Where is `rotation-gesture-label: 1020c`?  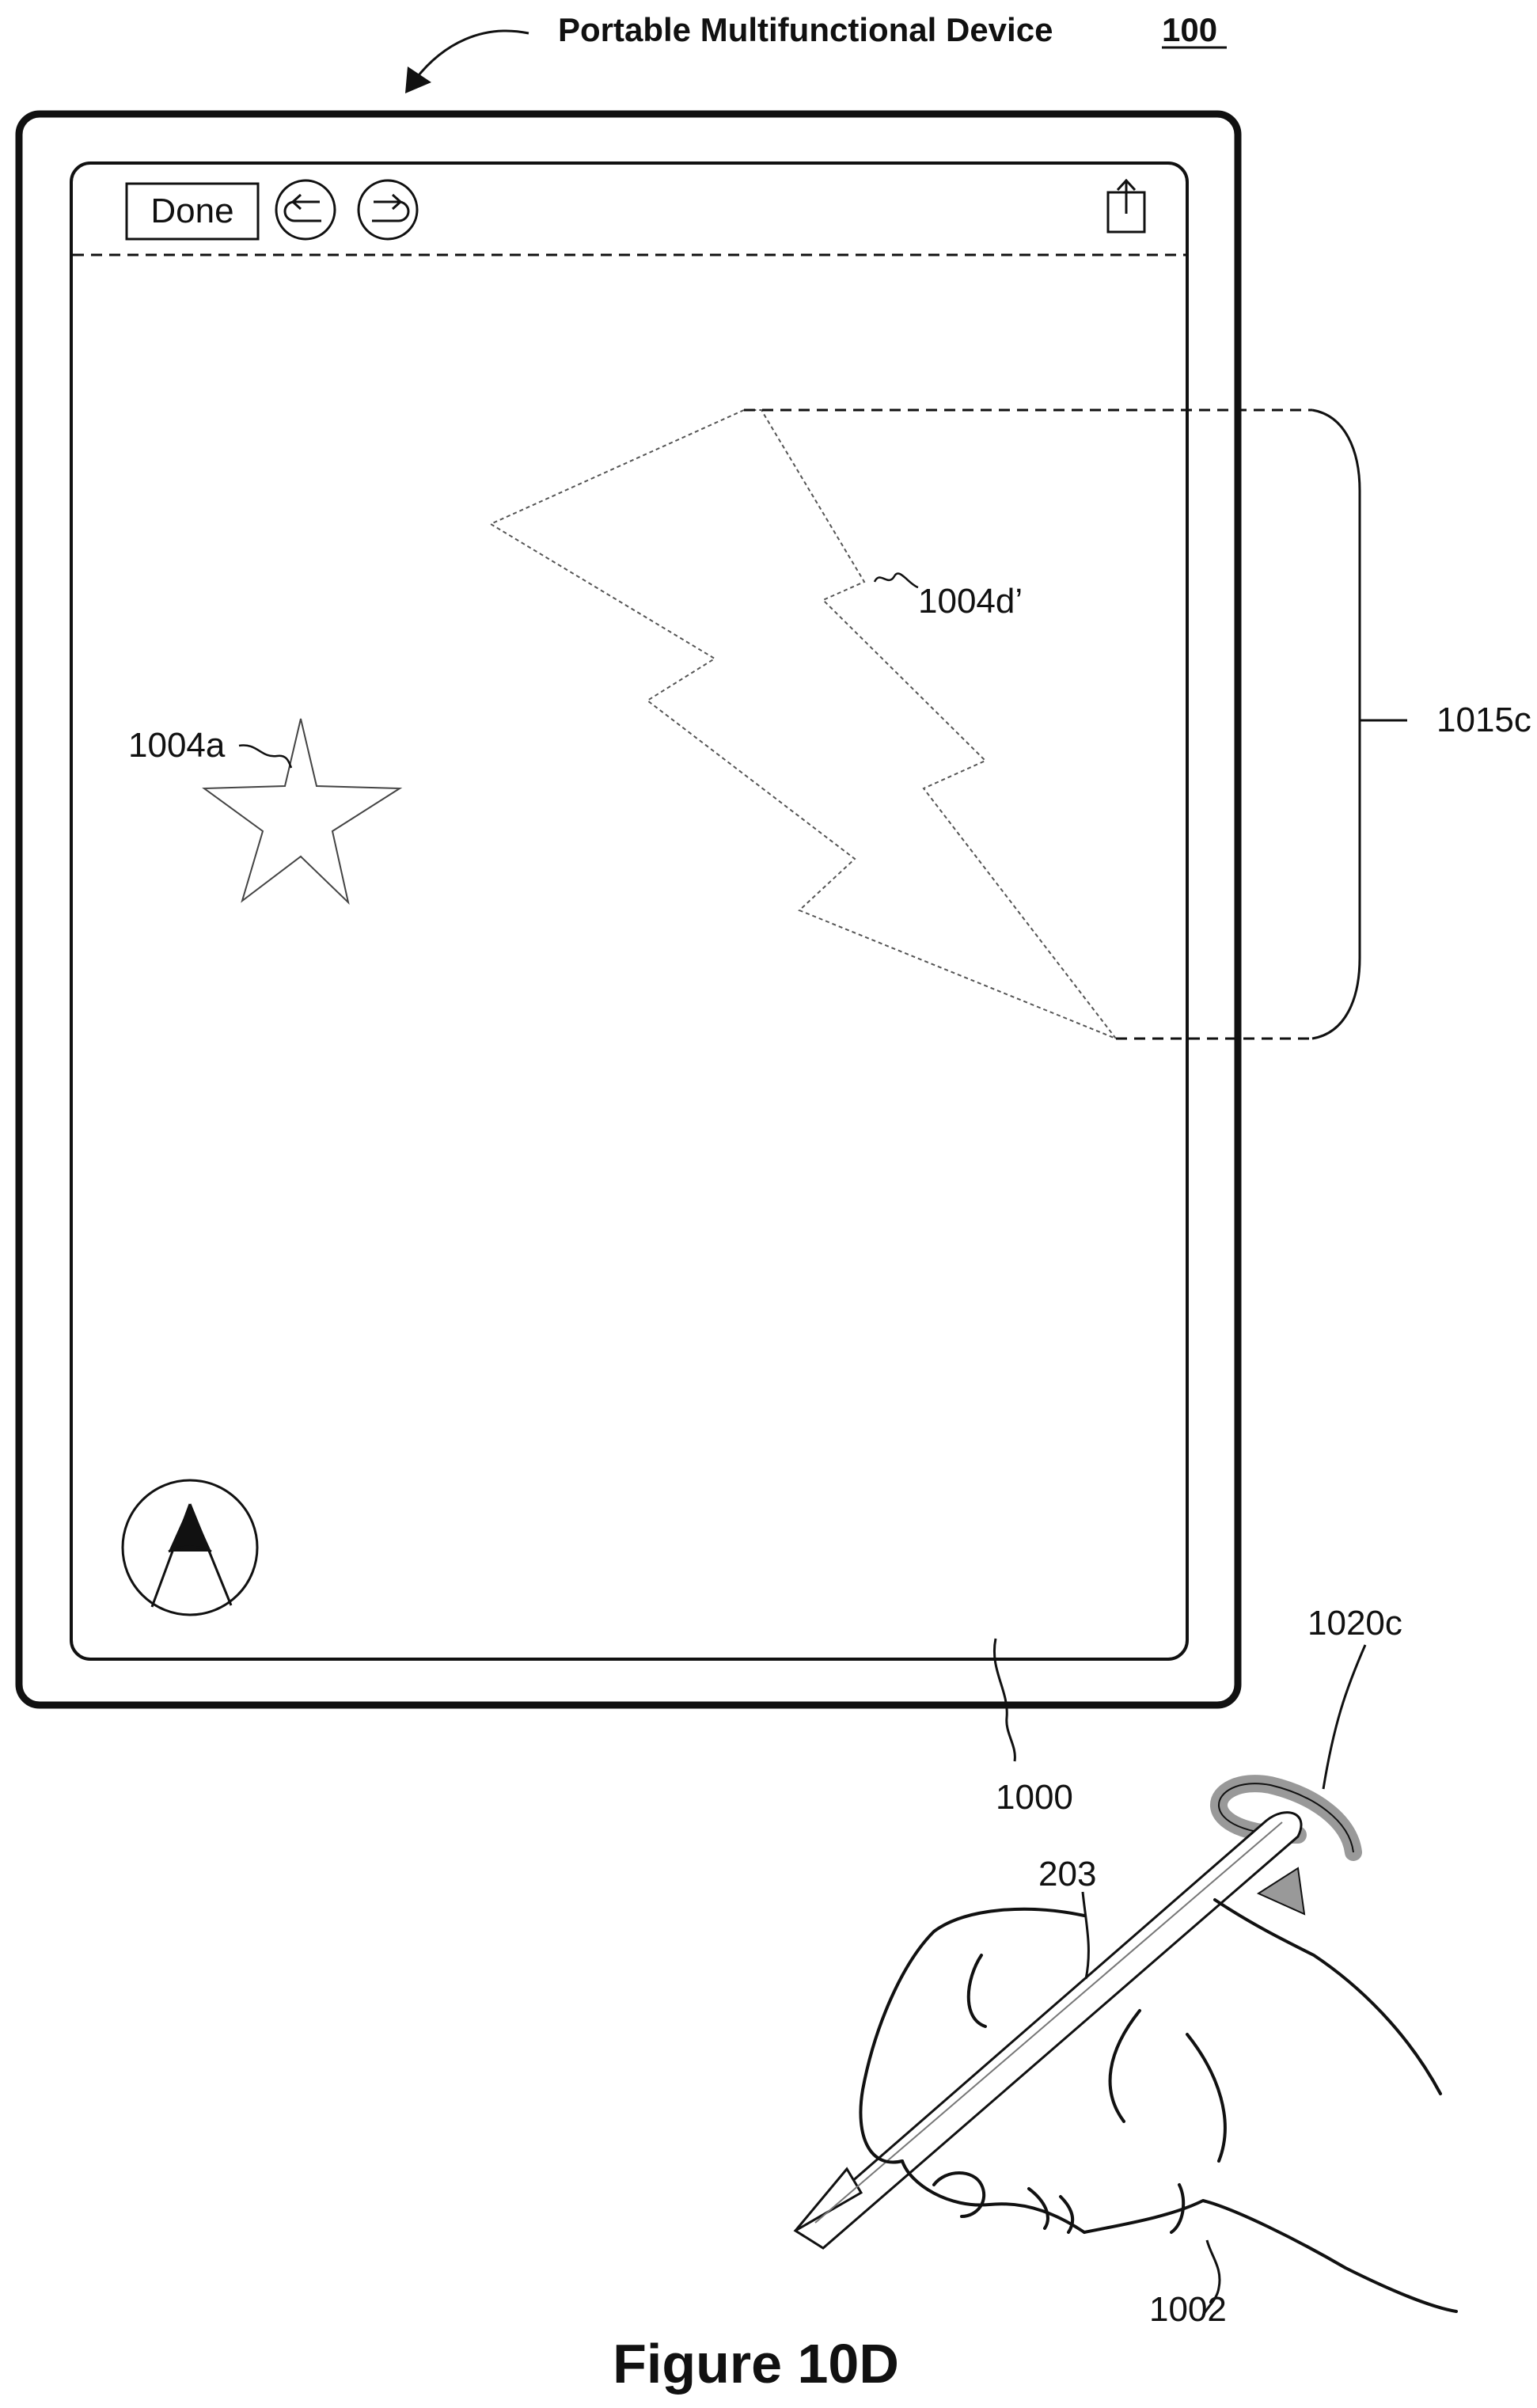
rotation-gesture-label: 1020c is located at coordinates (1354, 1623).